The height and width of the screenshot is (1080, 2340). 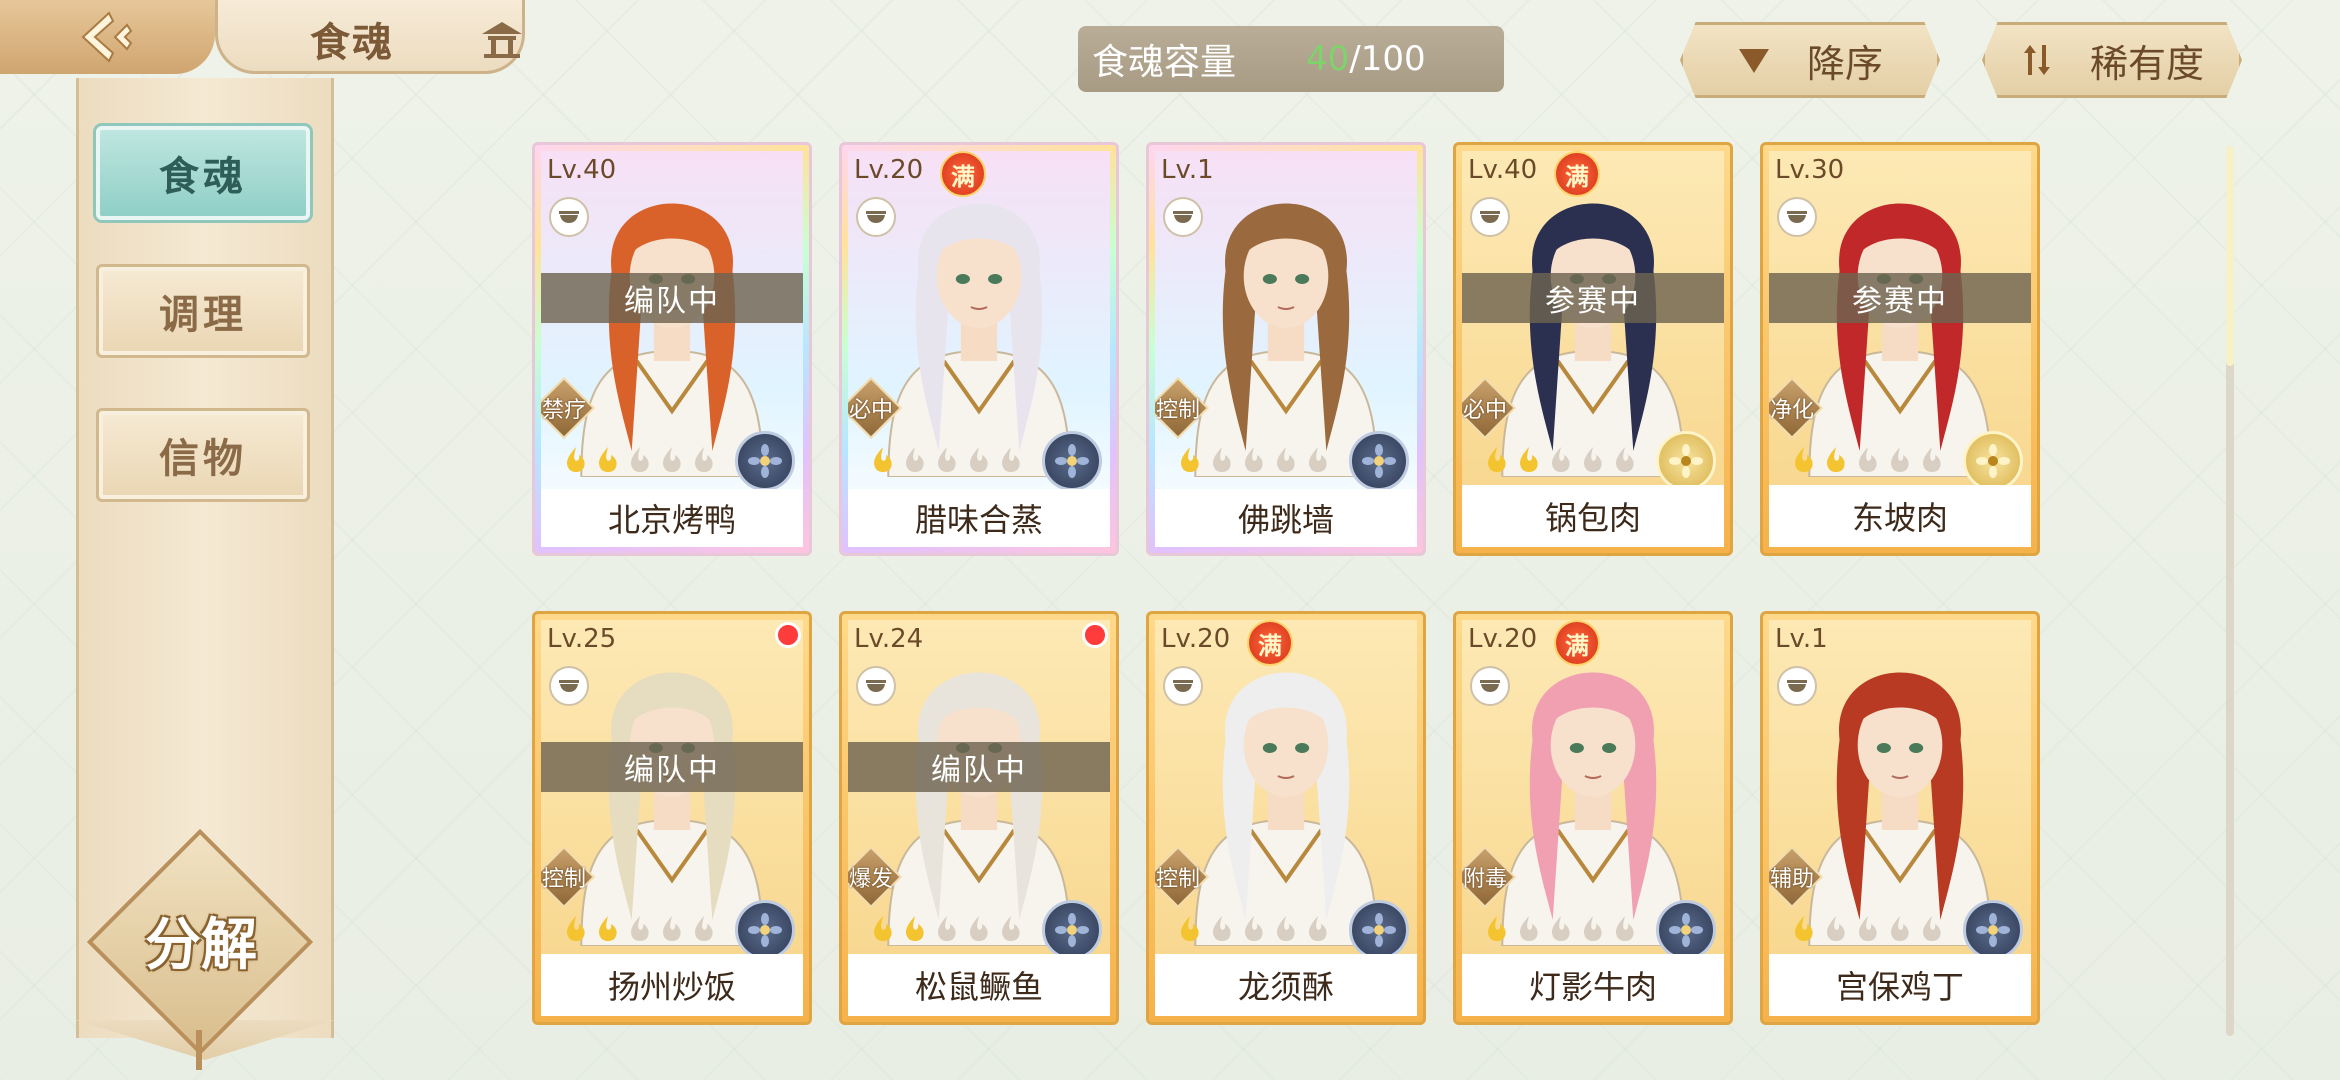 I want to click on capacity-max: 100, so click(x=1393, y=59).